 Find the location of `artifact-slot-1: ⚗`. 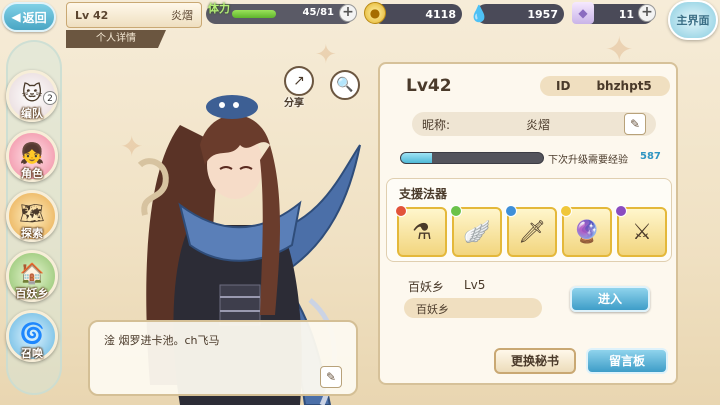

artifact-slot-1: ⚗ is located at coordinates (421, 231).